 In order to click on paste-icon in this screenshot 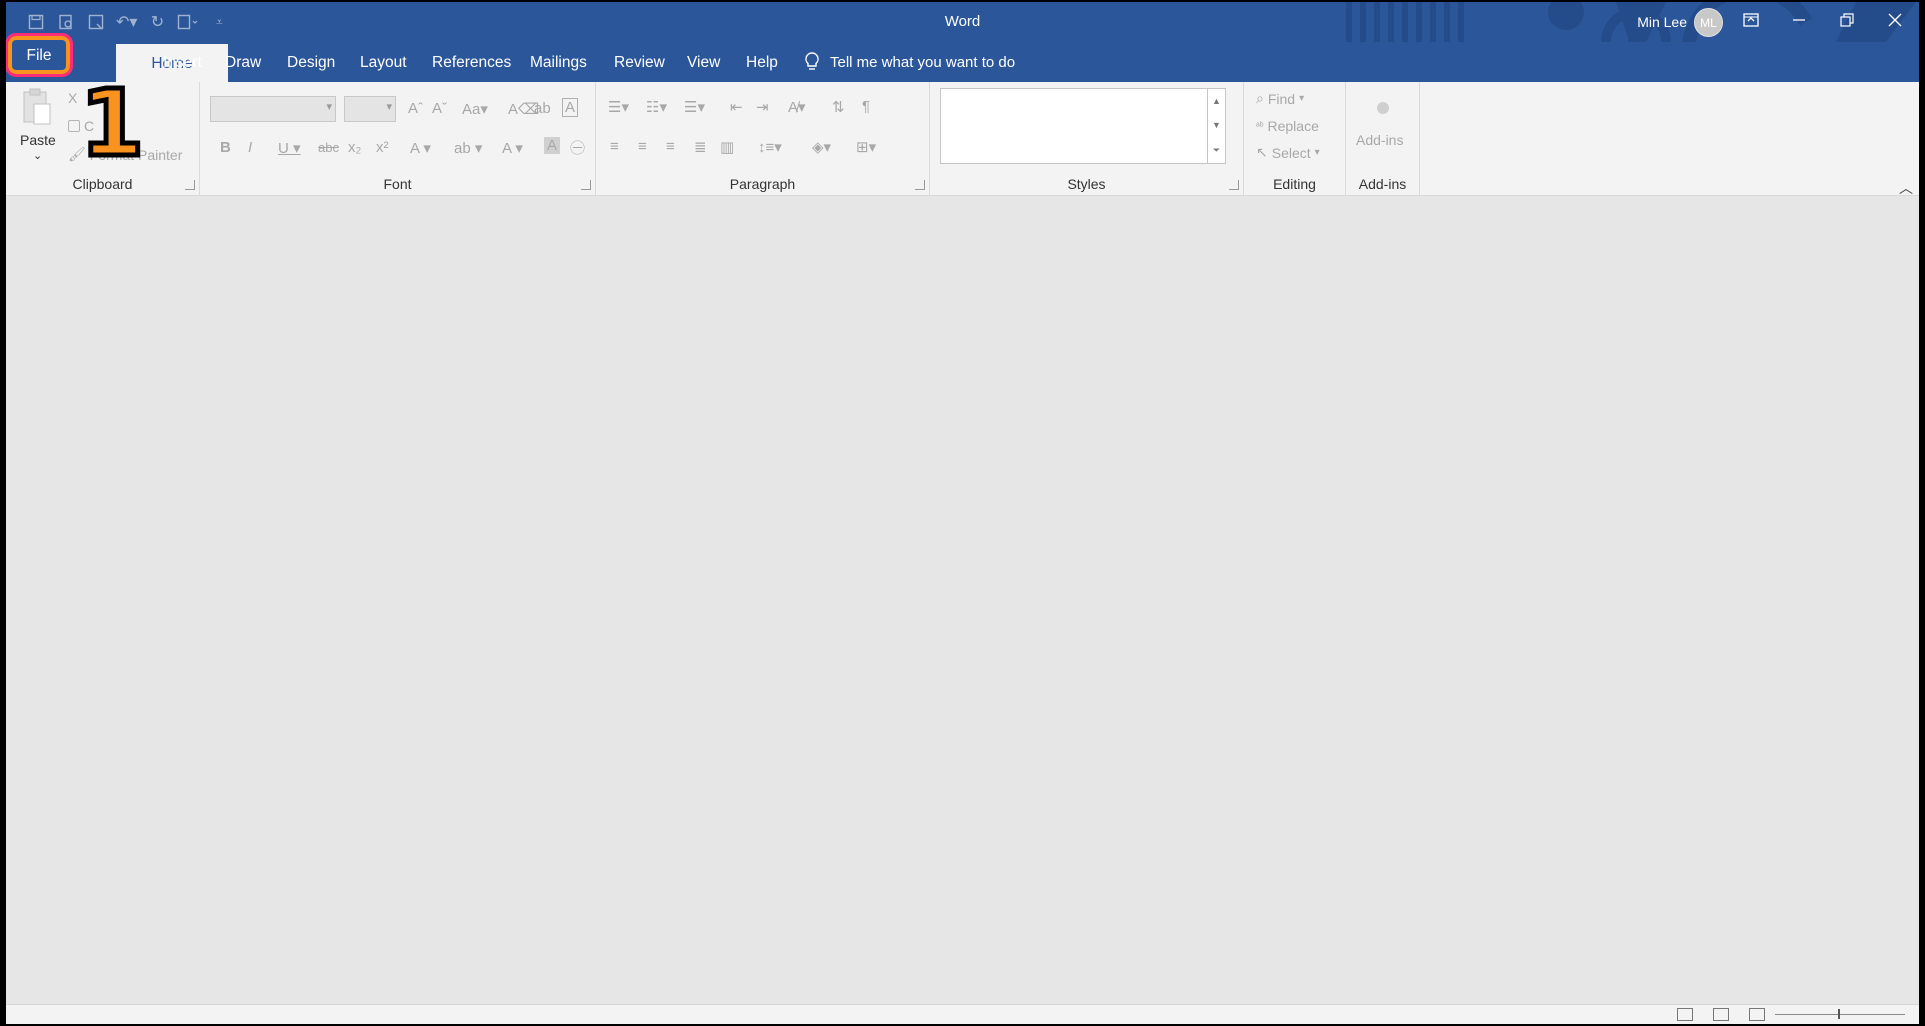, I will do `click(36, 107)`.